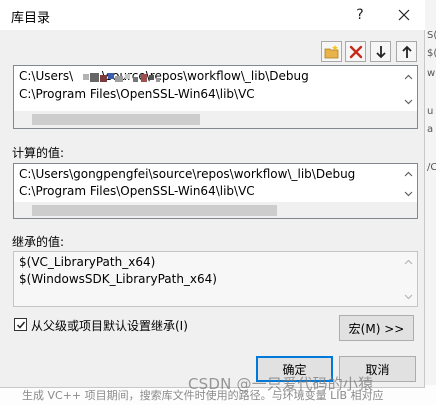 The image size is (436, 405). I want to click on background-window-edge: S( $( w u a /C, so click(430, 202).